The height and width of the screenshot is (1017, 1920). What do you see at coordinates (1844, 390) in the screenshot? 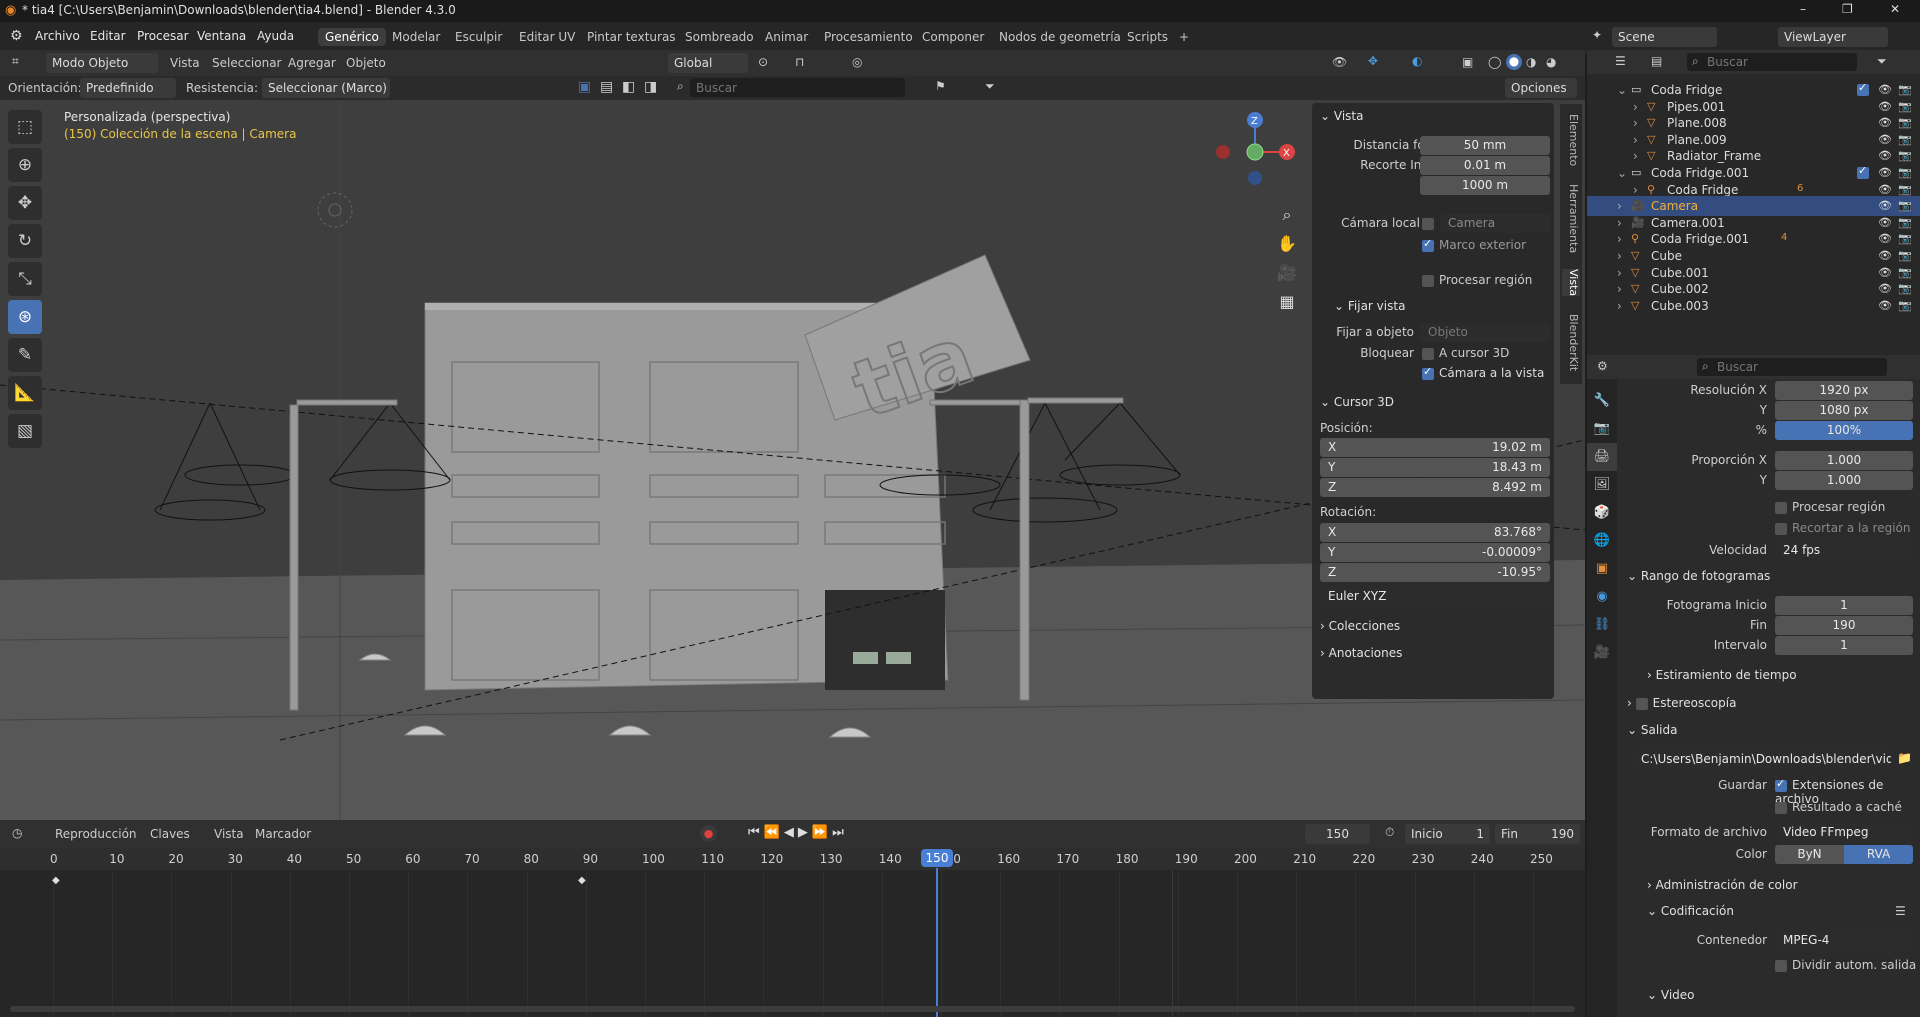
I see `res-x-field: 1920 px` at bounding box center [1844, 390].